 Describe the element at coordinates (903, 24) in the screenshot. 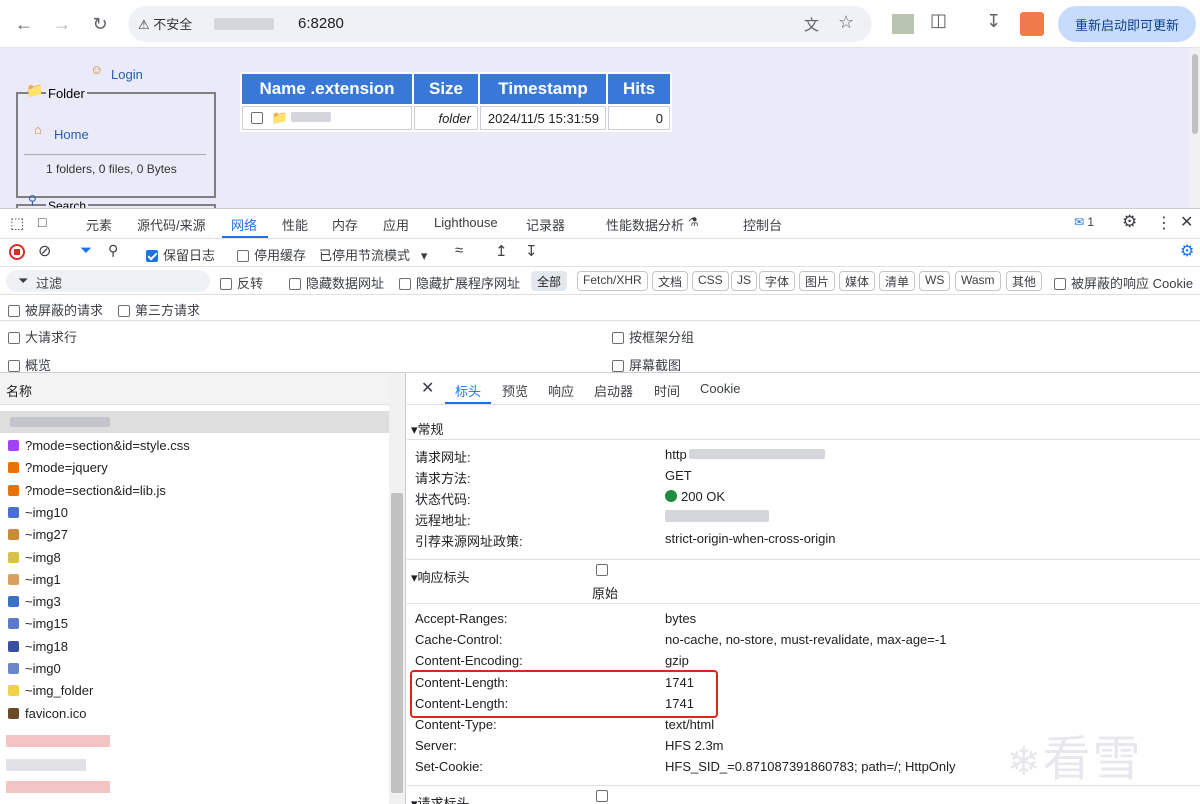

I see `extension-icon` at that location.